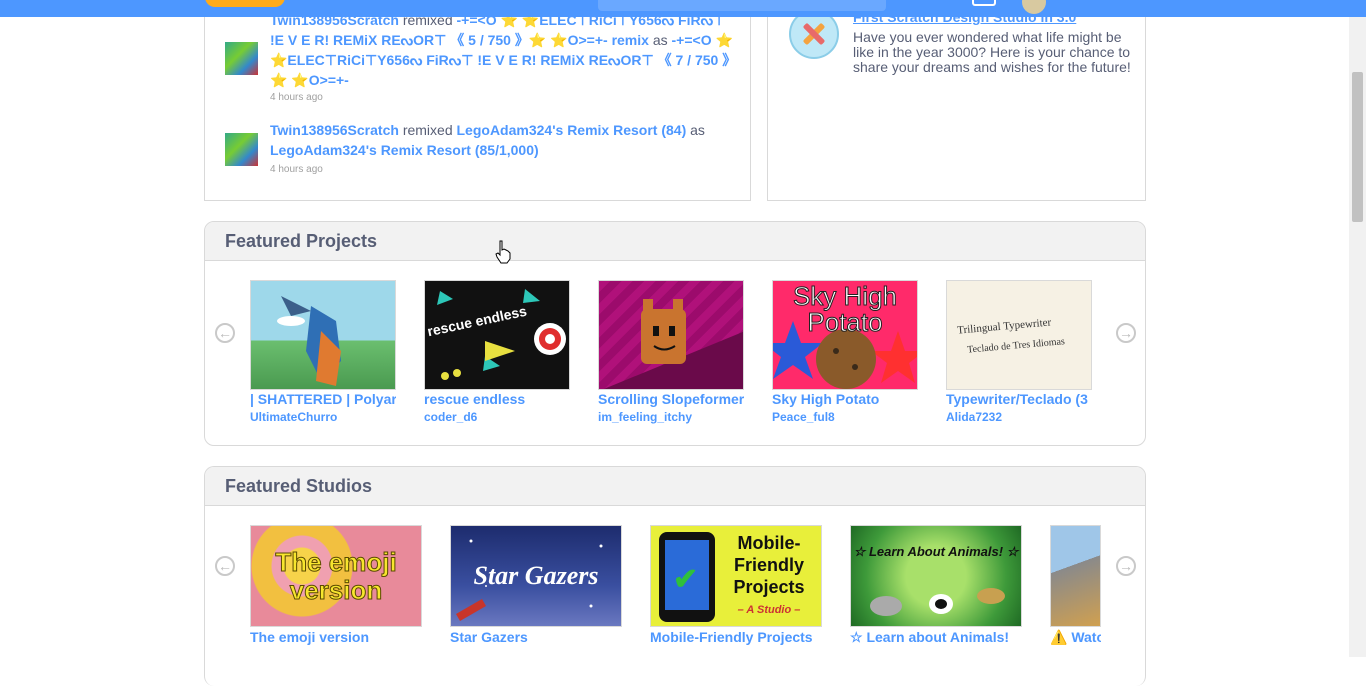  Describe the element at coordinates (1004, 326) in the screenshot. I see `thumbnail-caption: Trilingual Typewriter` at that location.